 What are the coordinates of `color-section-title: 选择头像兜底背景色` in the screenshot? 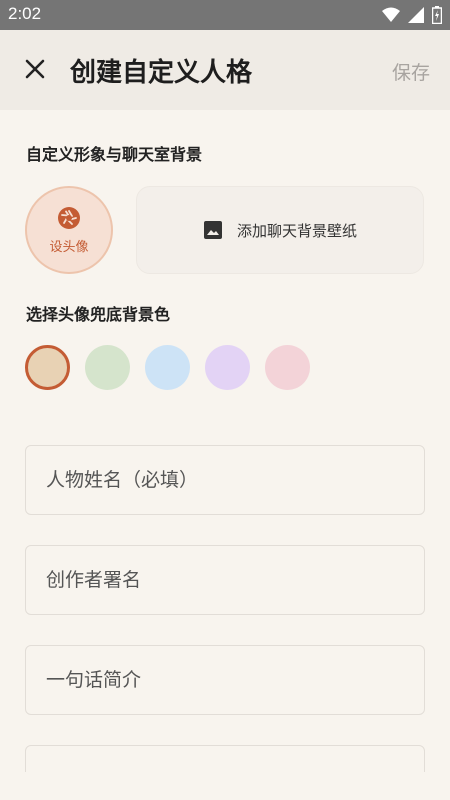 It's located at (98, 314).